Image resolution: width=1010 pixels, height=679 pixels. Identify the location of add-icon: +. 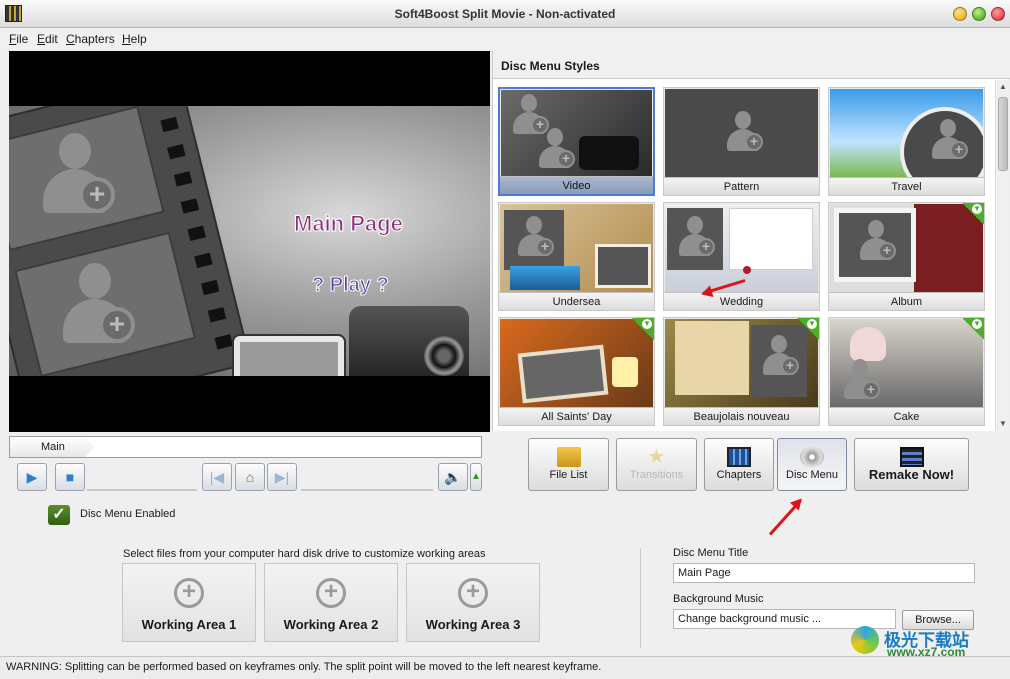
(473, 593).